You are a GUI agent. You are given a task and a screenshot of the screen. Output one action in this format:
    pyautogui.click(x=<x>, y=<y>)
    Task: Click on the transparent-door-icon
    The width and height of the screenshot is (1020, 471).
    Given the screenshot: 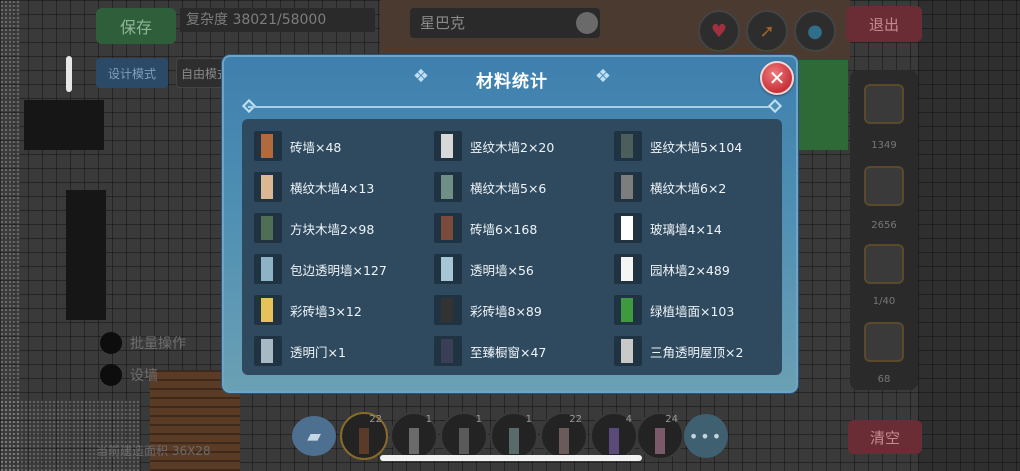 What is the action you would take?
    pyautogui.click(x=268, y=351)
    